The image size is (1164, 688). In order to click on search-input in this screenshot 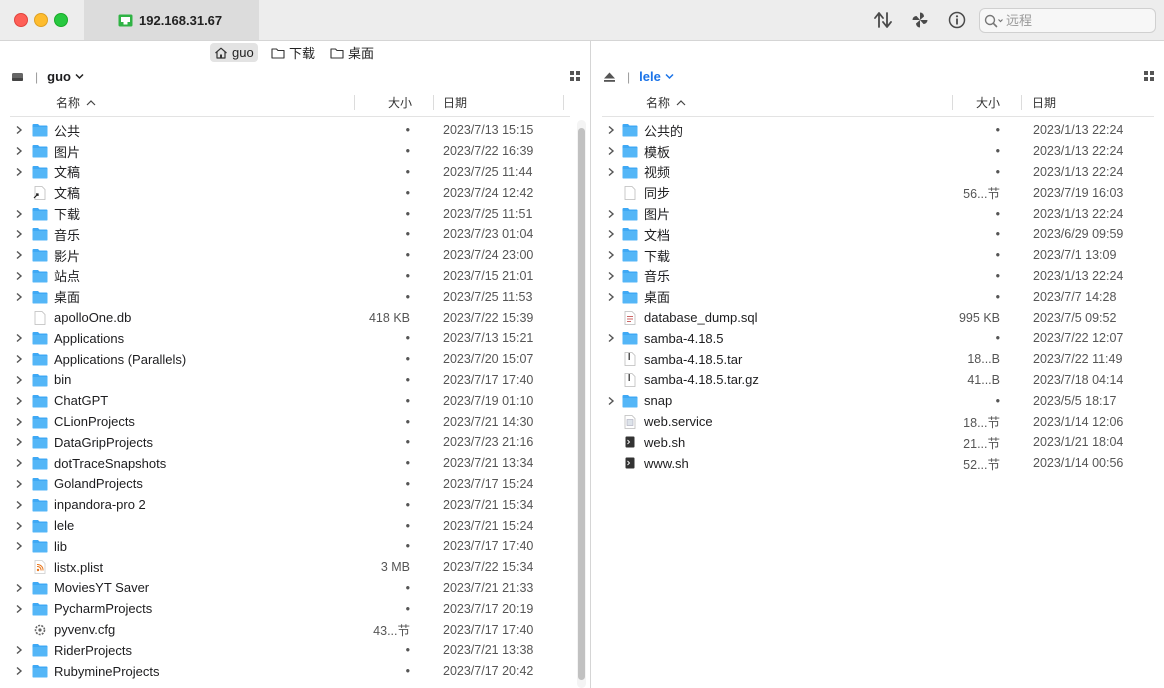, I will do `click(1075, 20)`.